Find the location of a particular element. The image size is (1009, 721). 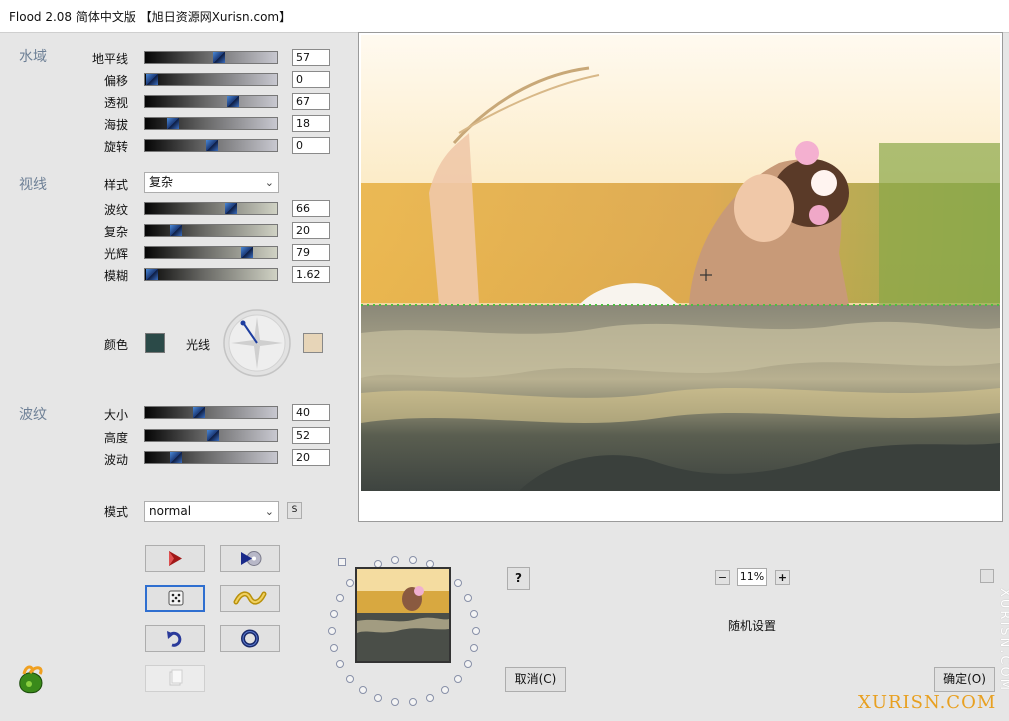

height-slider is located at coordinates (211, 435).